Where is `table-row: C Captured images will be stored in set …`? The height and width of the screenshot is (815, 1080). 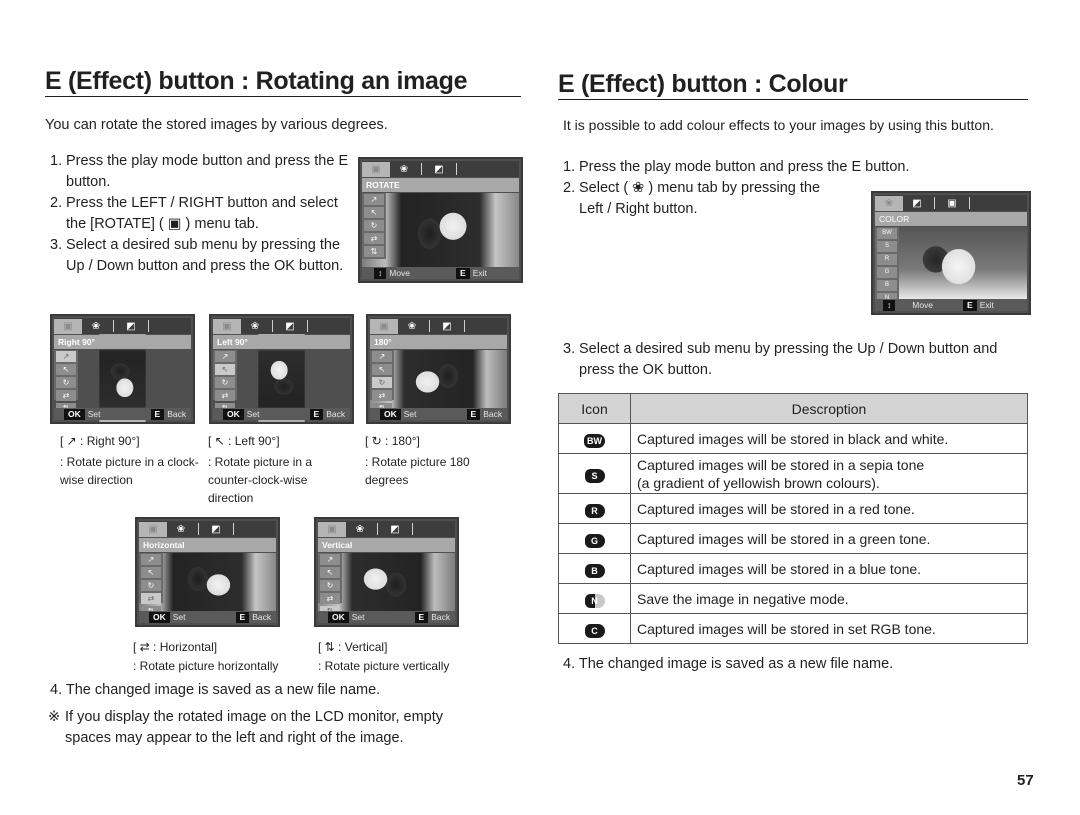
table-row: C Captured images will be stored in set … is located at coordinates (793, 628).